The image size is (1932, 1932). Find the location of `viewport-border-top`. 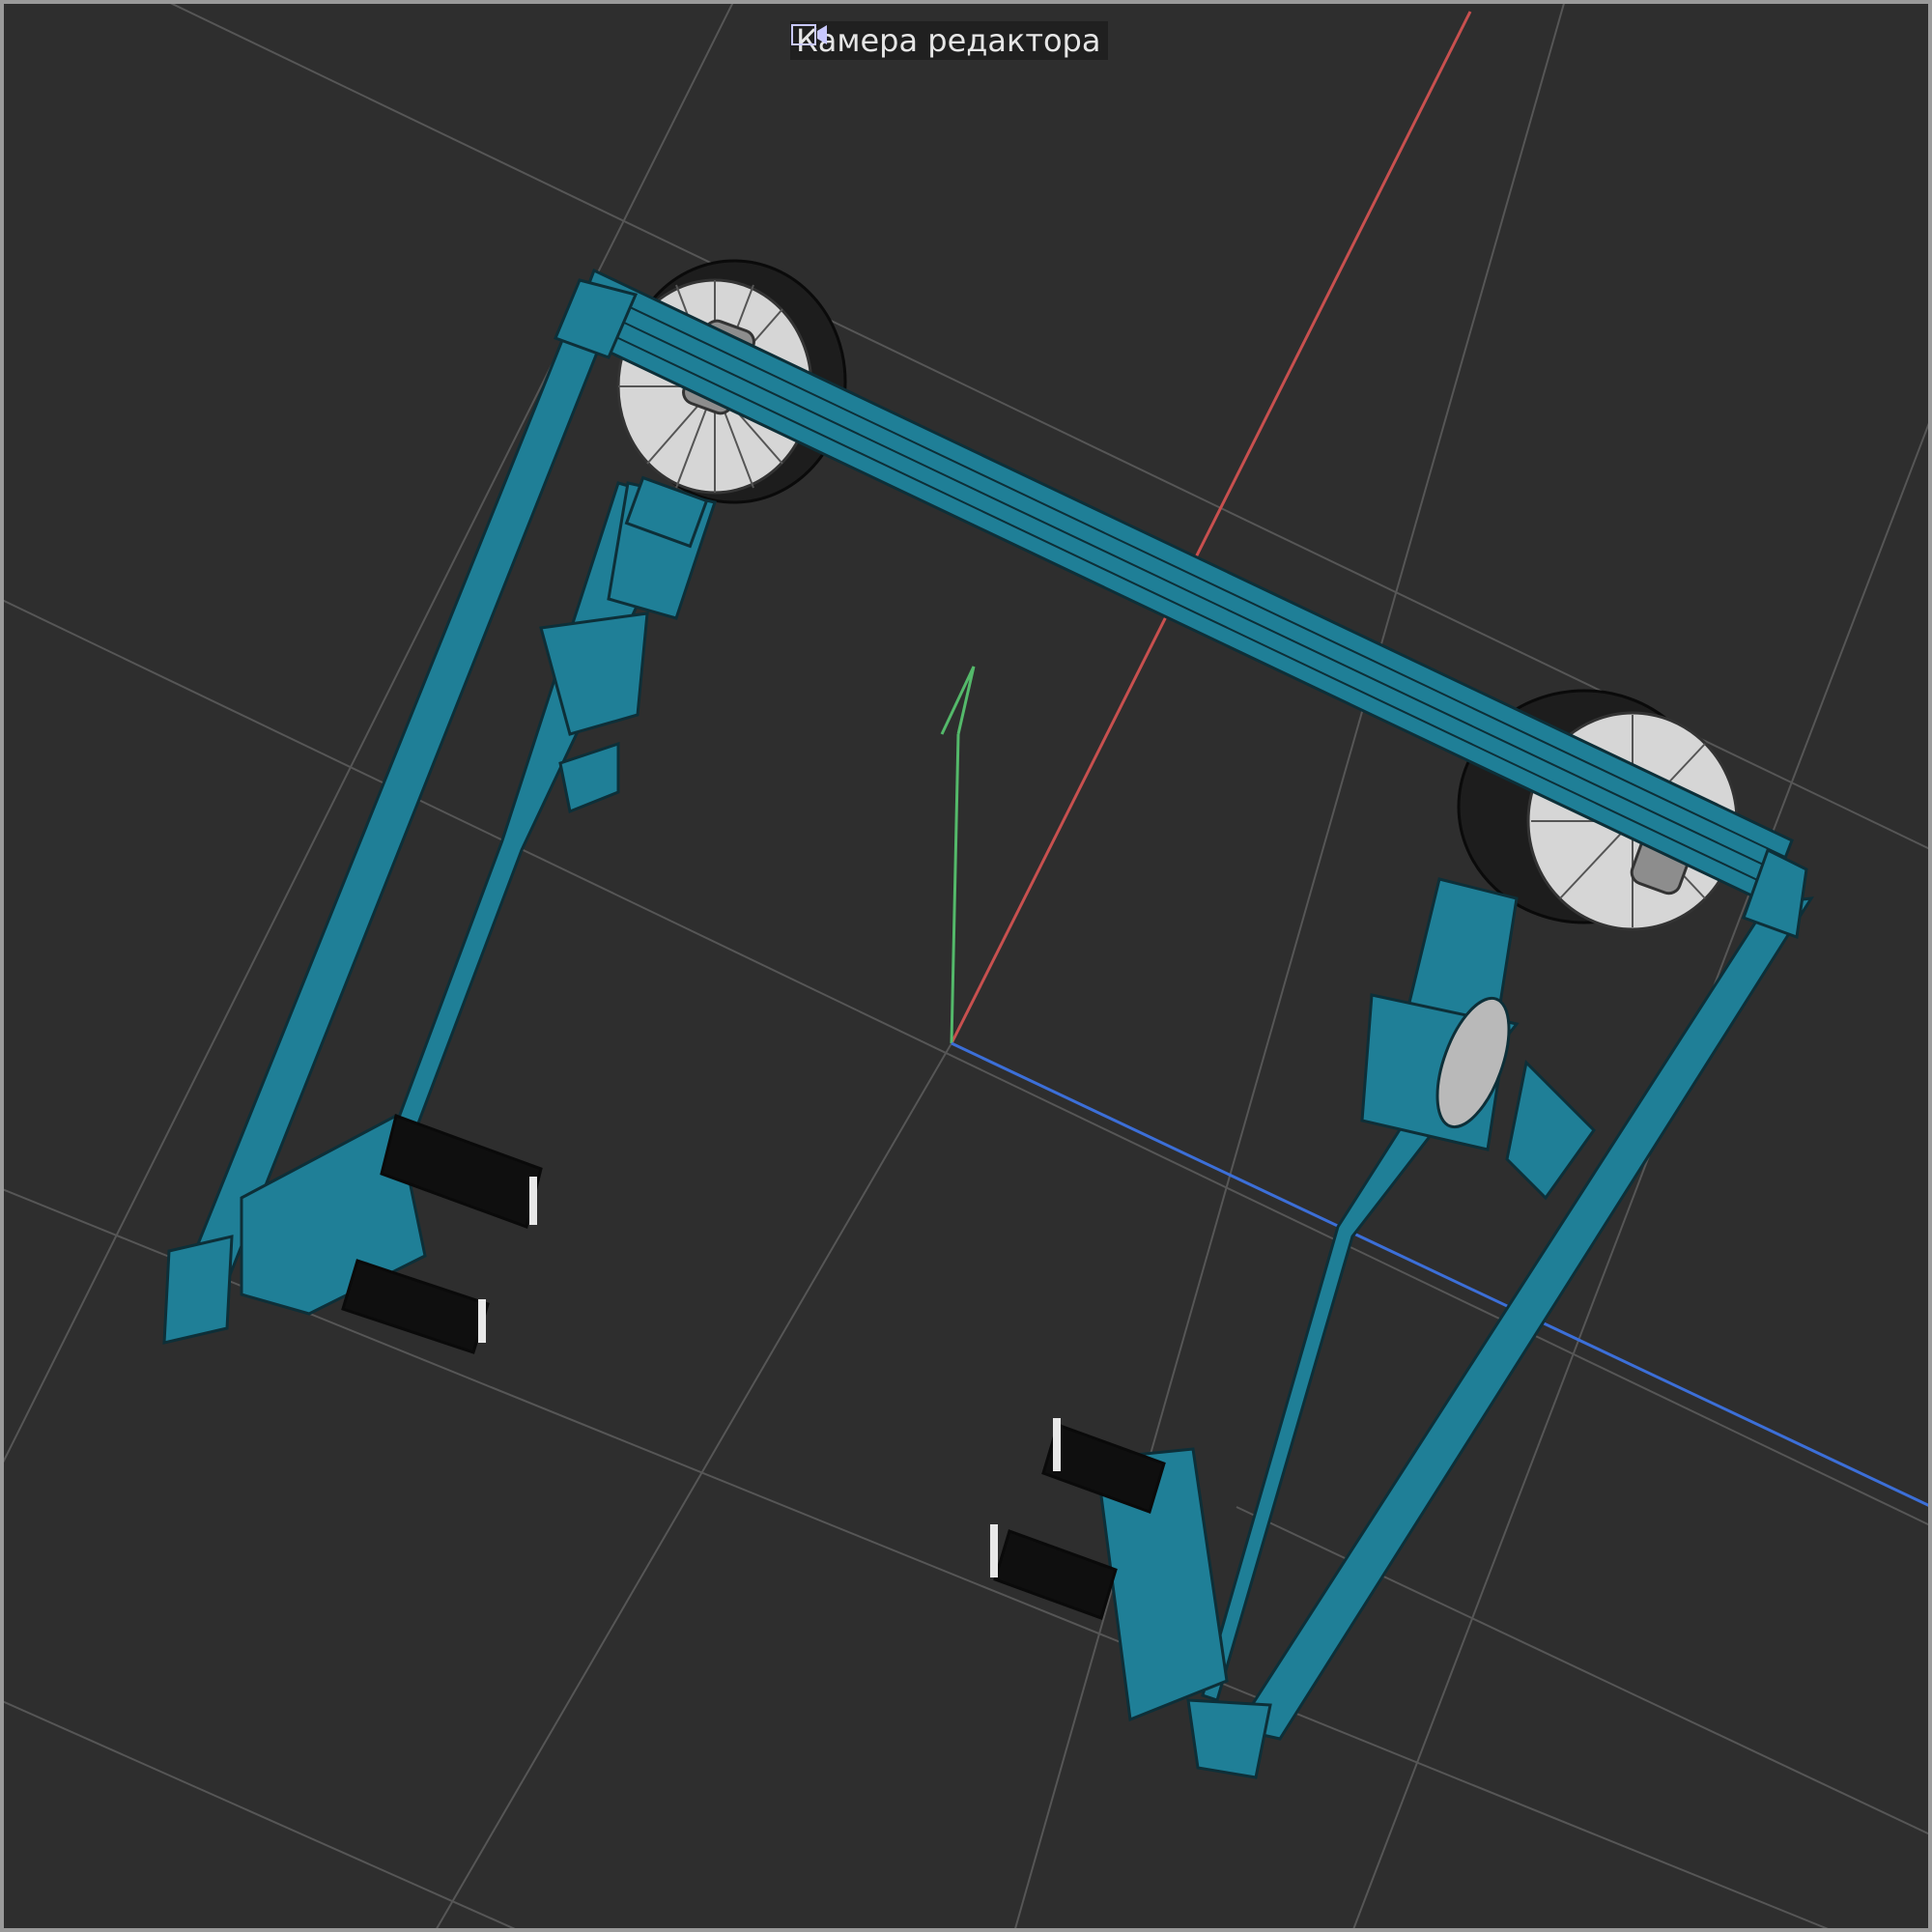

viewport-border-top is located at coordinates (966, 2).